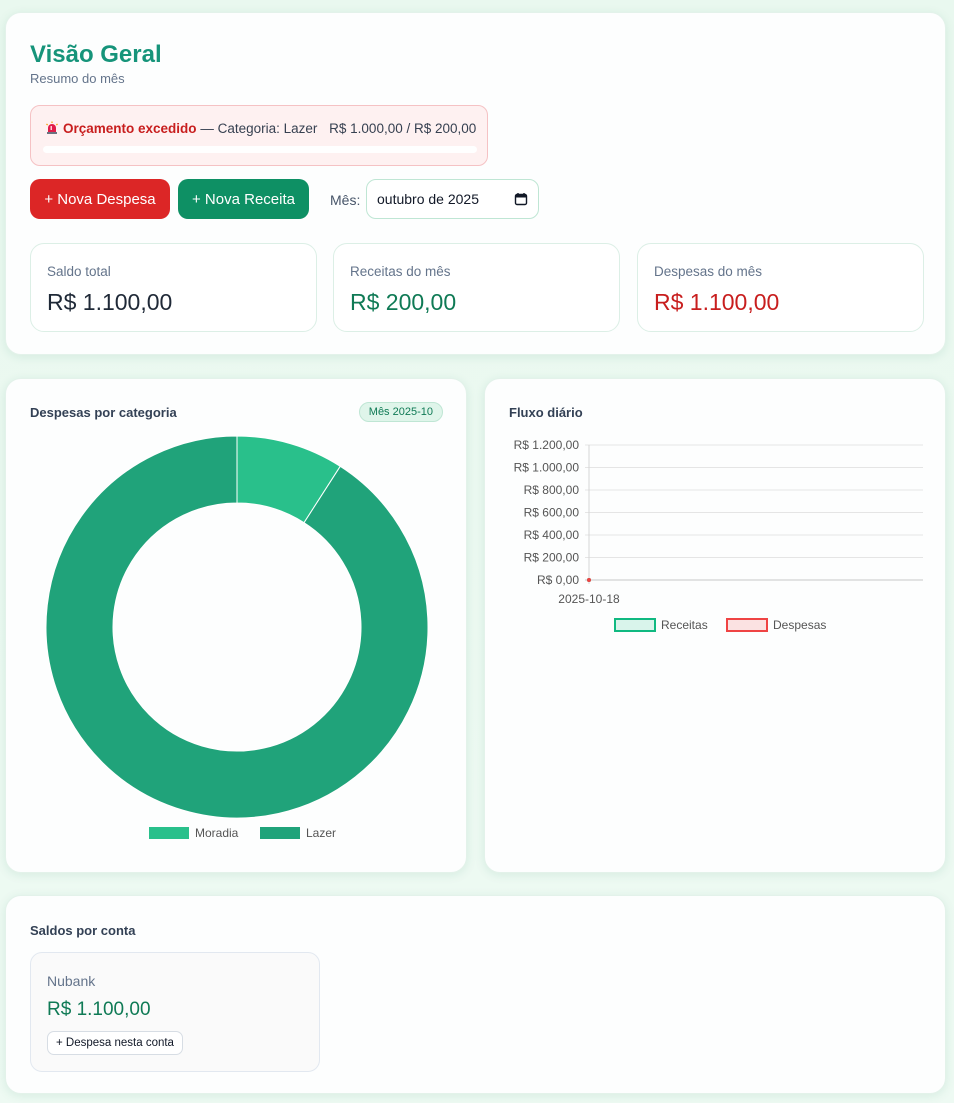 This screenshot has height=1103, width=954. What do you see at coordinates (403, 128) in the screenshot?
I see `alert-amount: R$ 1.000,00 / R$ 200,00` at bounding box center [403, 128].